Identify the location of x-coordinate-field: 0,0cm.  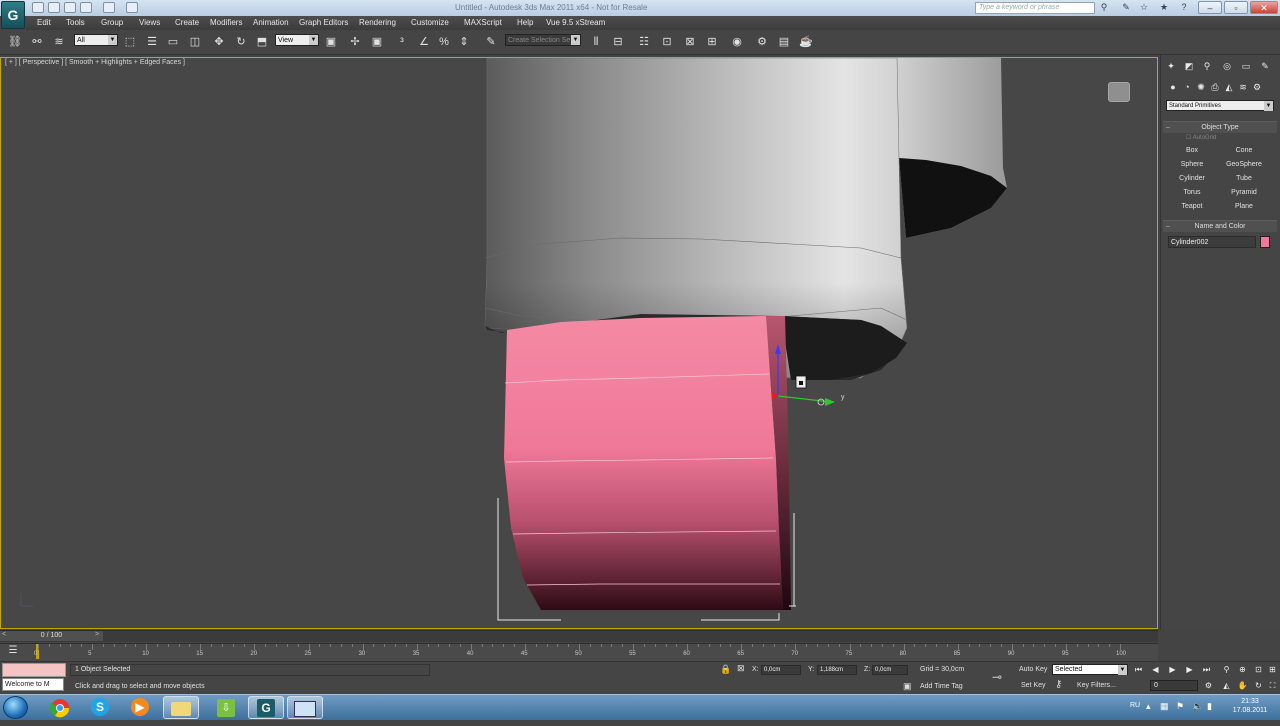
(781, 670).